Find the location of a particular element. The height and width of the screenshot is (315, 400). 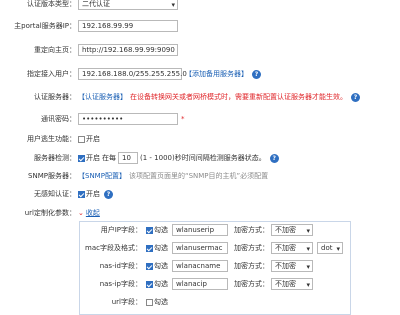

user-escape-label: 用户逃生功能： is located at coordinates (51, 139).